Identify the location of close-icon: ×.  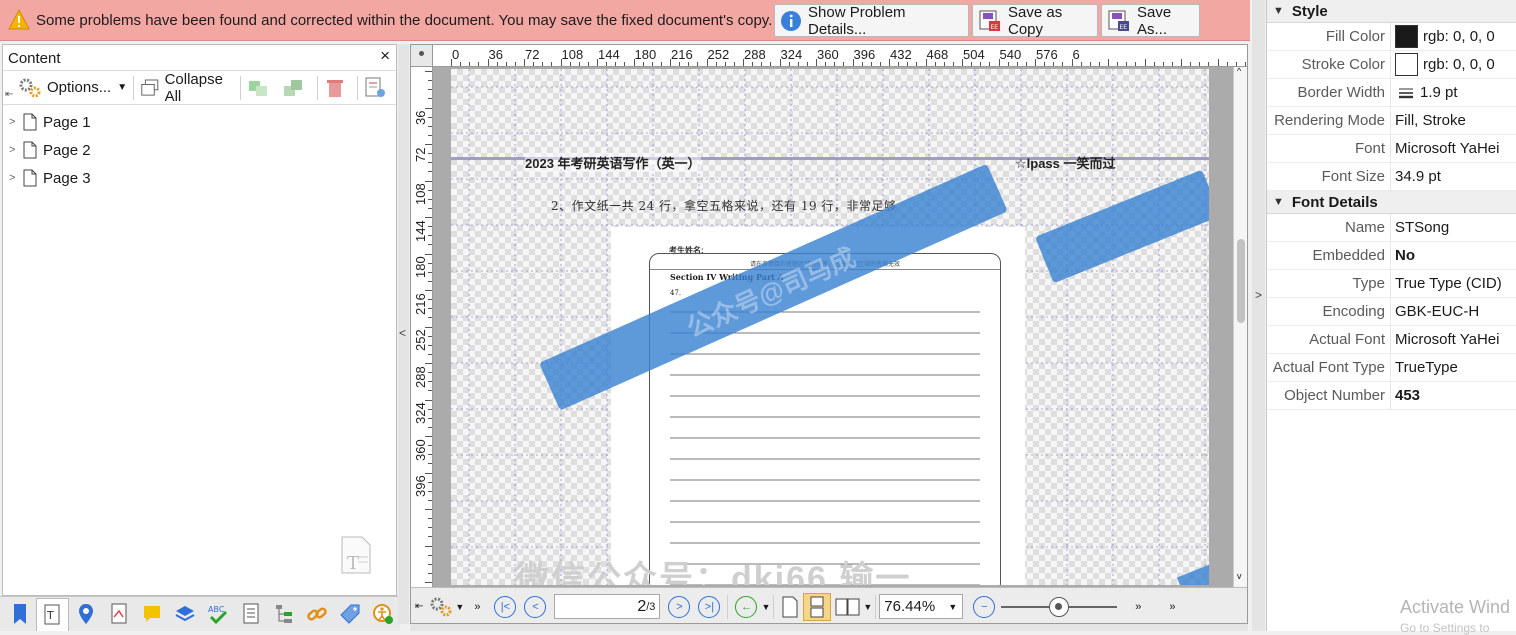
(385, 56).